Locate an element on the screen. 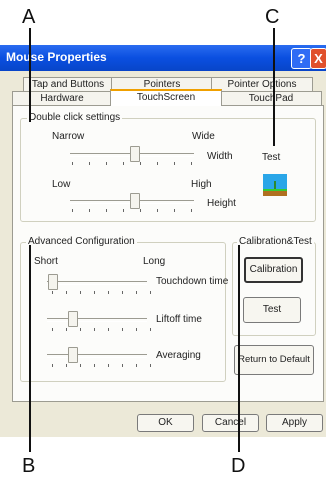  double-click-test-icon is located at coordinates (275, 185).